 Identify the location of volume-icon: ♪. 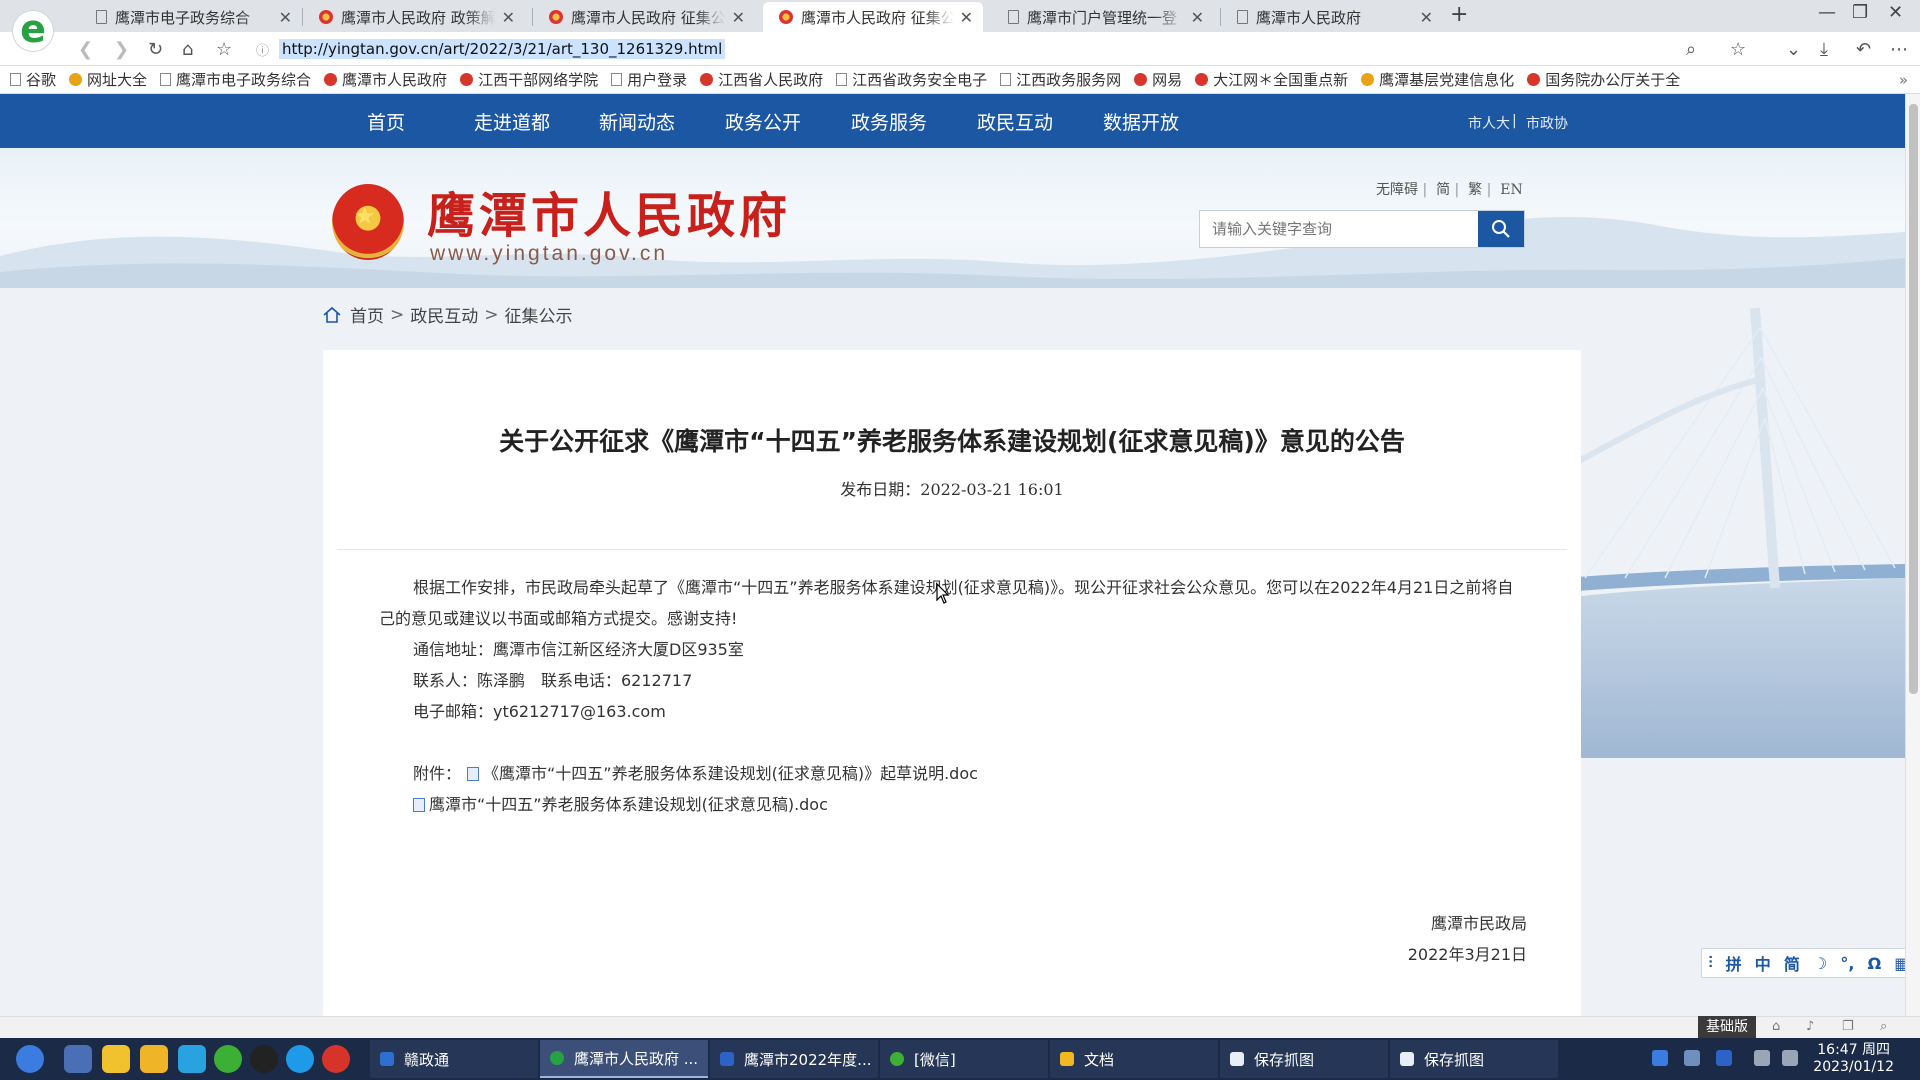
(1810, 1026).